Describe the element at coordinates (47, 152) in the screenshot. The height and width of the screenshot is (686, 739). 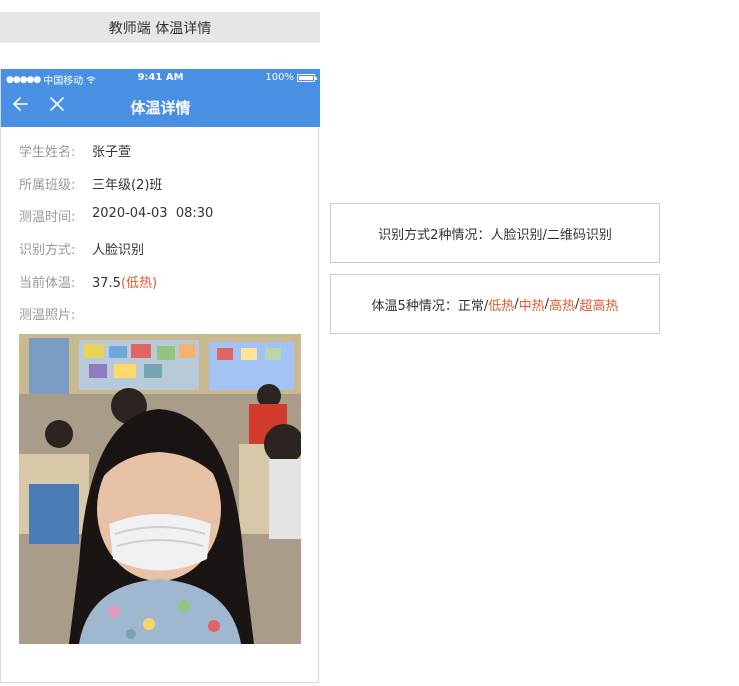
I see `field-label: 学生姓名:` at that location.